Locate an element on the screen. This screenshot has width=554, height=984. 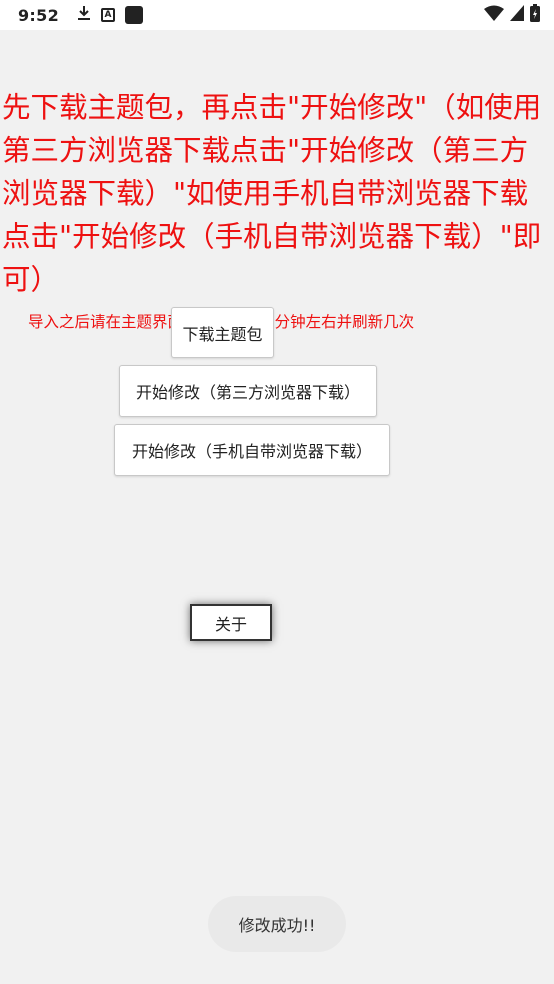
status-time: 9:52 is located at coordinates (38, 15).